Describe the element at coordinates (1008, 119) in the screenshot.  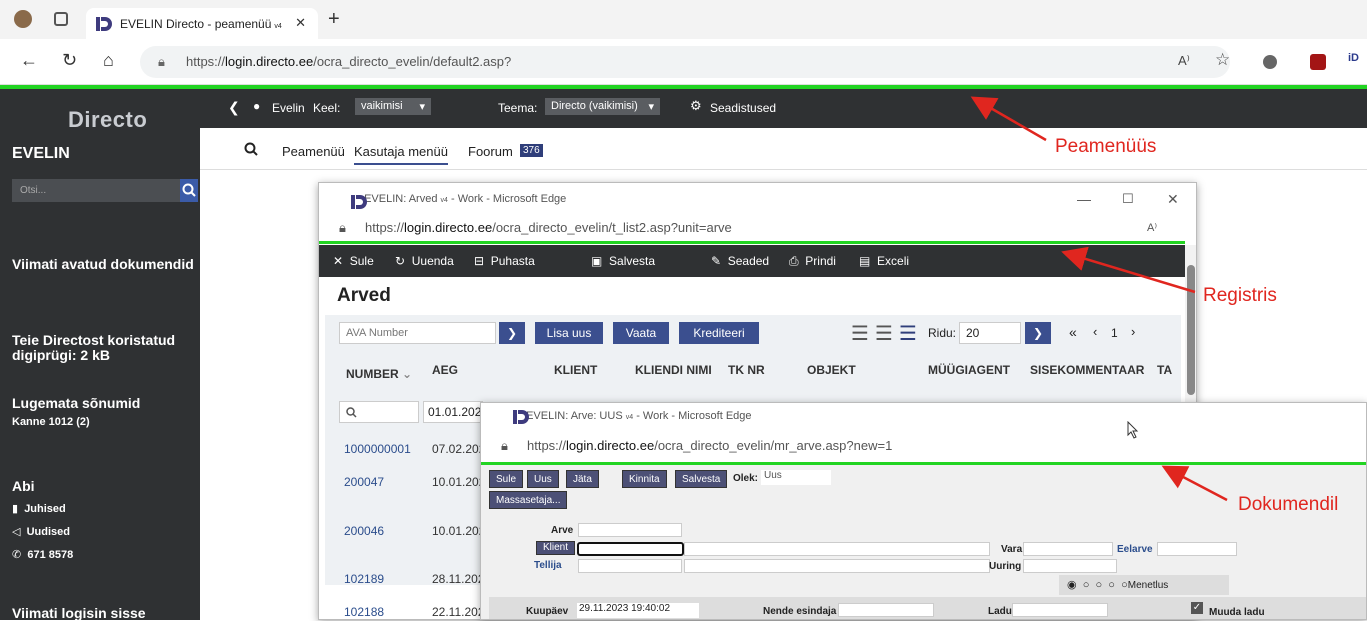
I see `annotation-arrow-main-menu` at that location.